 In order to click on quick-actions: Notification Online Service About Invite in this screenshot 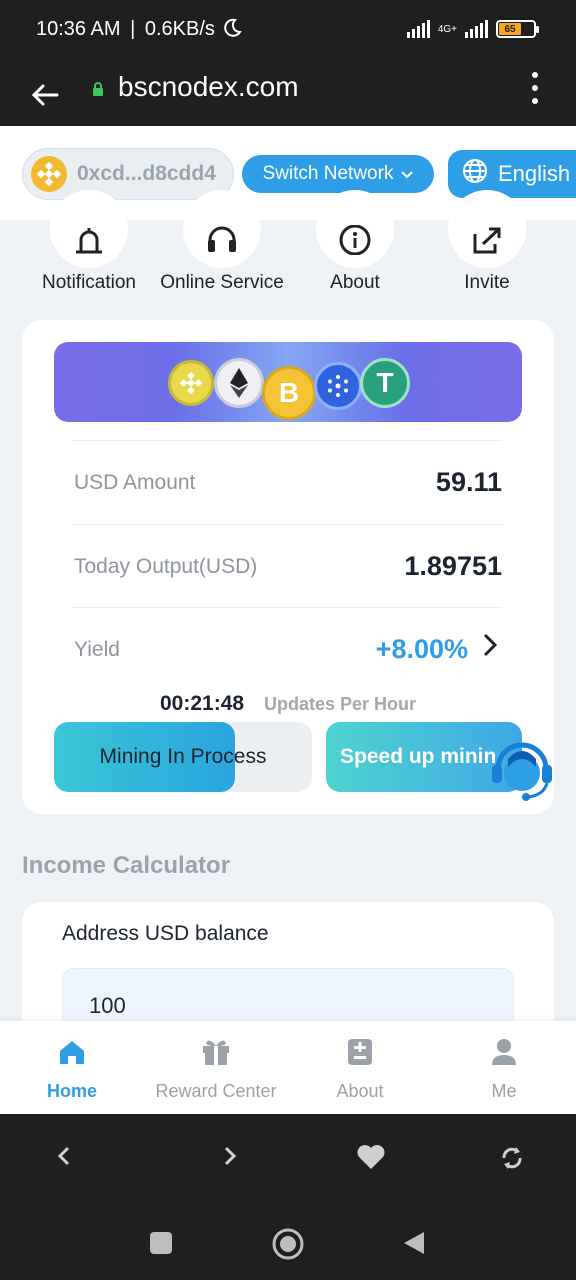, I will do `click(288, 253)`.